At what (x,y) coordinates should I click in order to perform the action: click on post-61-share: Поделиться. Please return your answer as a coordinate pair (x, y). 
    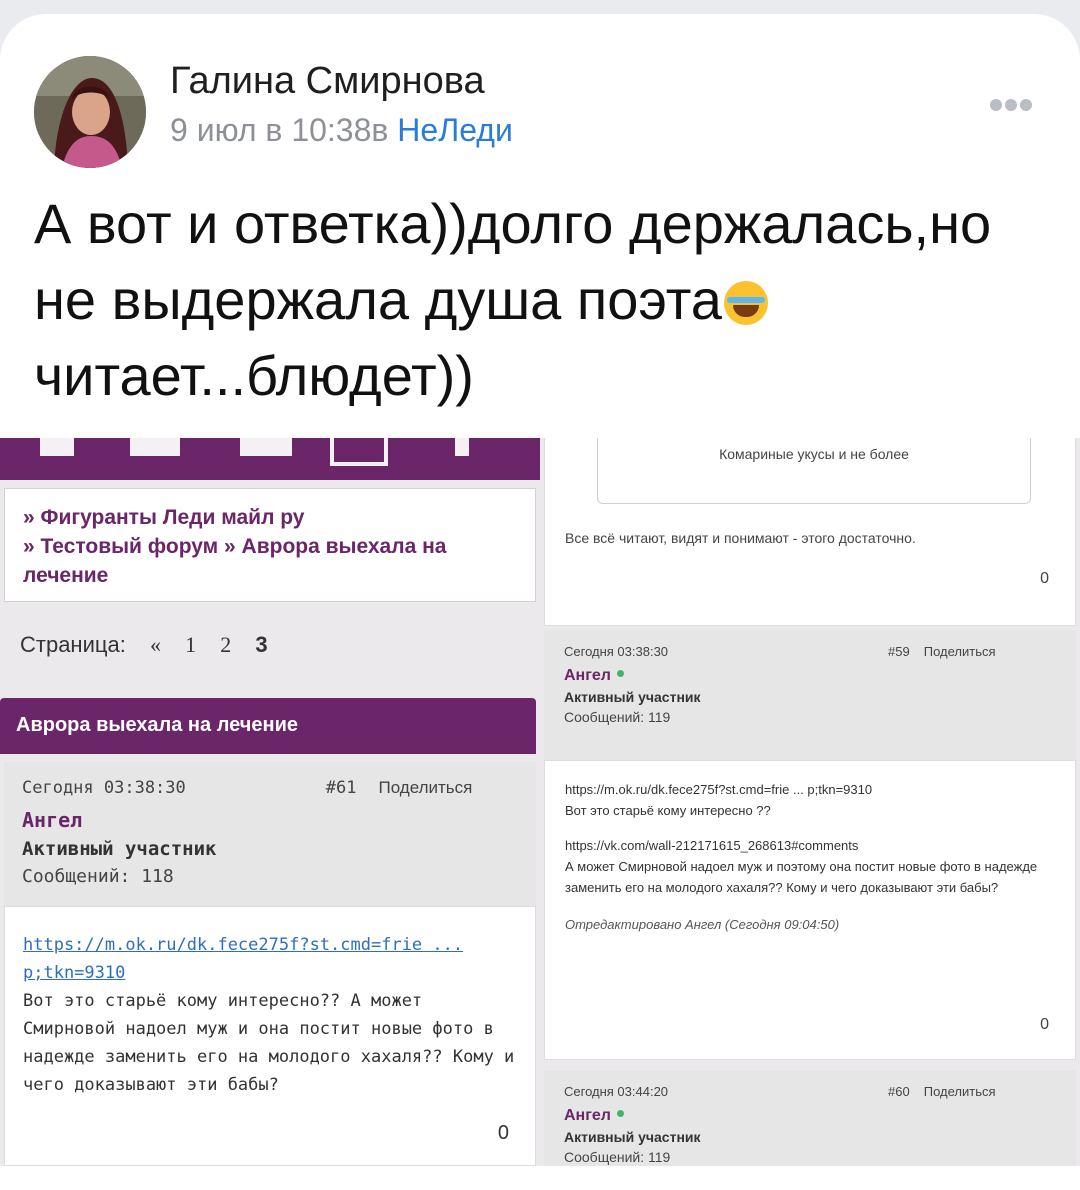
    Looking at the image, I should click on (425, 787).